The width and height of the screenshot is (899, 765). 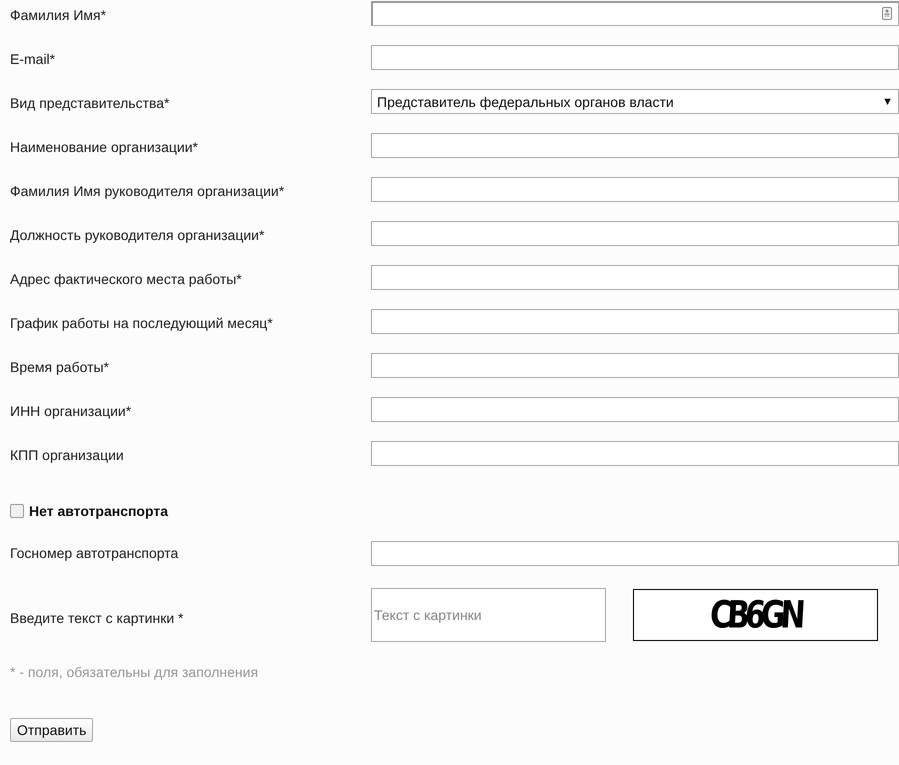 What do you see at coordinates (33, 58) in the screenshot?
I see `field-label: E-mail*` at bounding box center [33, 58].